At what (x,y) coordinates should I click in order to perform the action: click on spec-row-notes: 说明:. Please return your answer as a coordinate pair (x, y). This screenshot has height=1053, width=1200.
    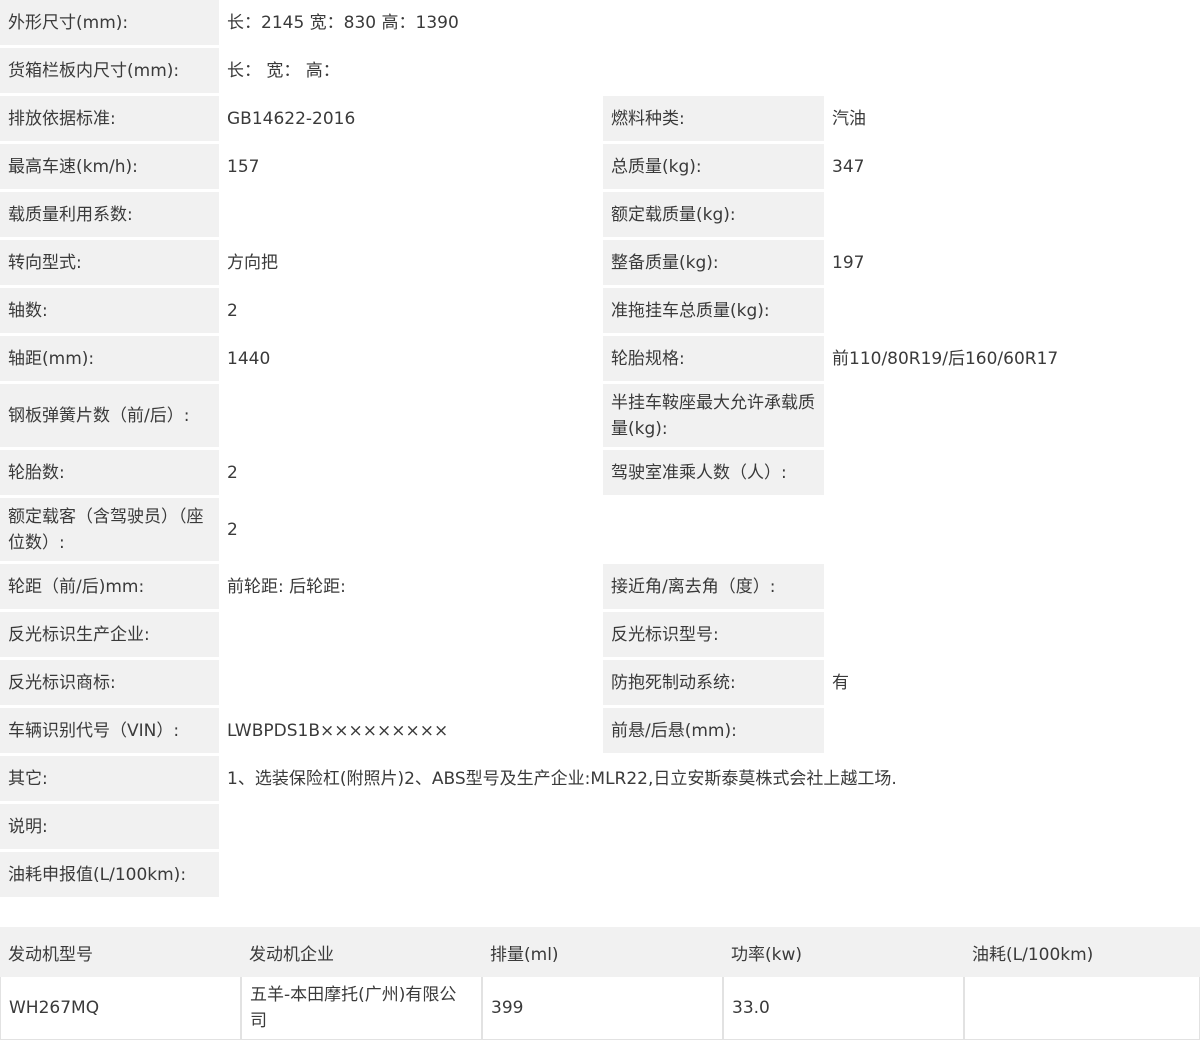
    Looking at the image, I should click on (600, 826).